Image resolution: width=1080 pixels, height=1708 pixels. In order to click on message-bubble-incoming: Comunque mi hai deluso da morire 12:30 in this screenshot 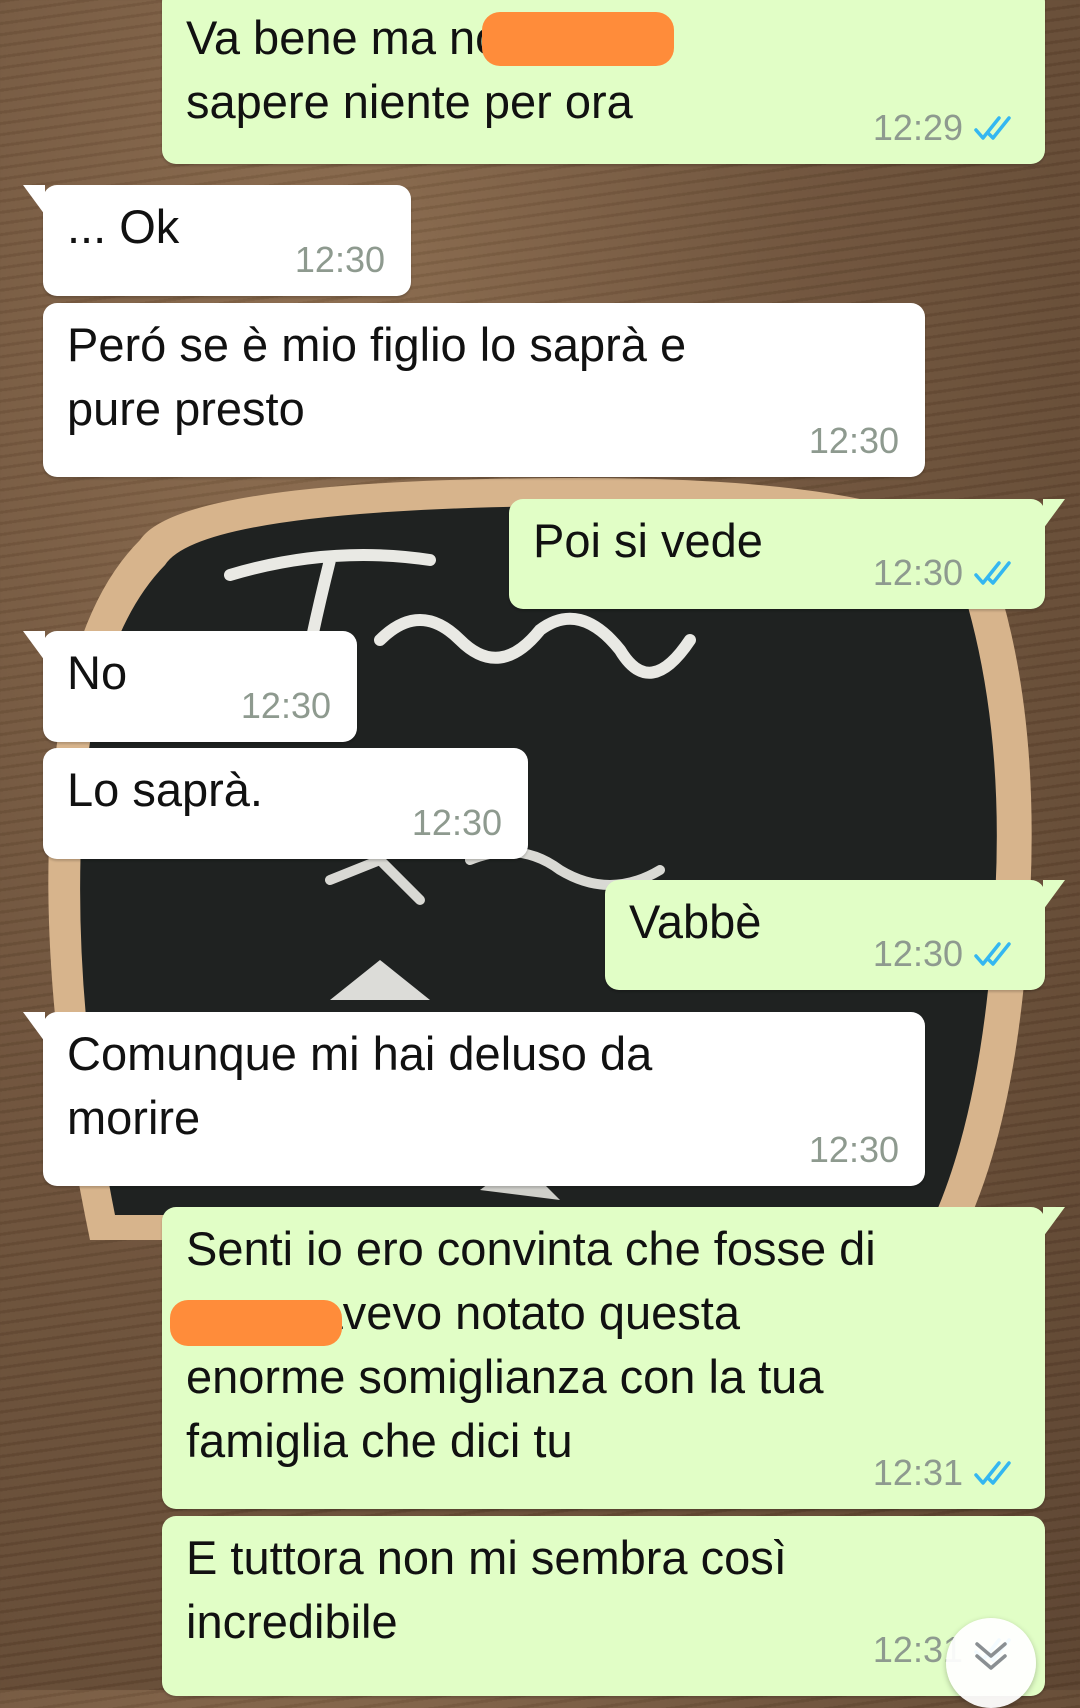, I will do `click(474, 1099)`.